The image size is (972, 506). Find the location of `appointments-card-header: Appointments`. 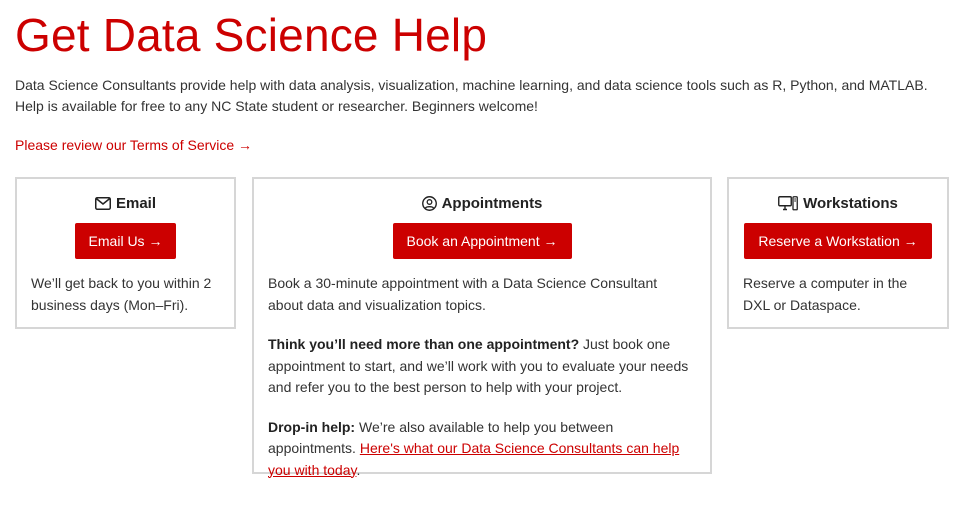

appointments-card-header: Appointments is located at coordinates (482, 203).